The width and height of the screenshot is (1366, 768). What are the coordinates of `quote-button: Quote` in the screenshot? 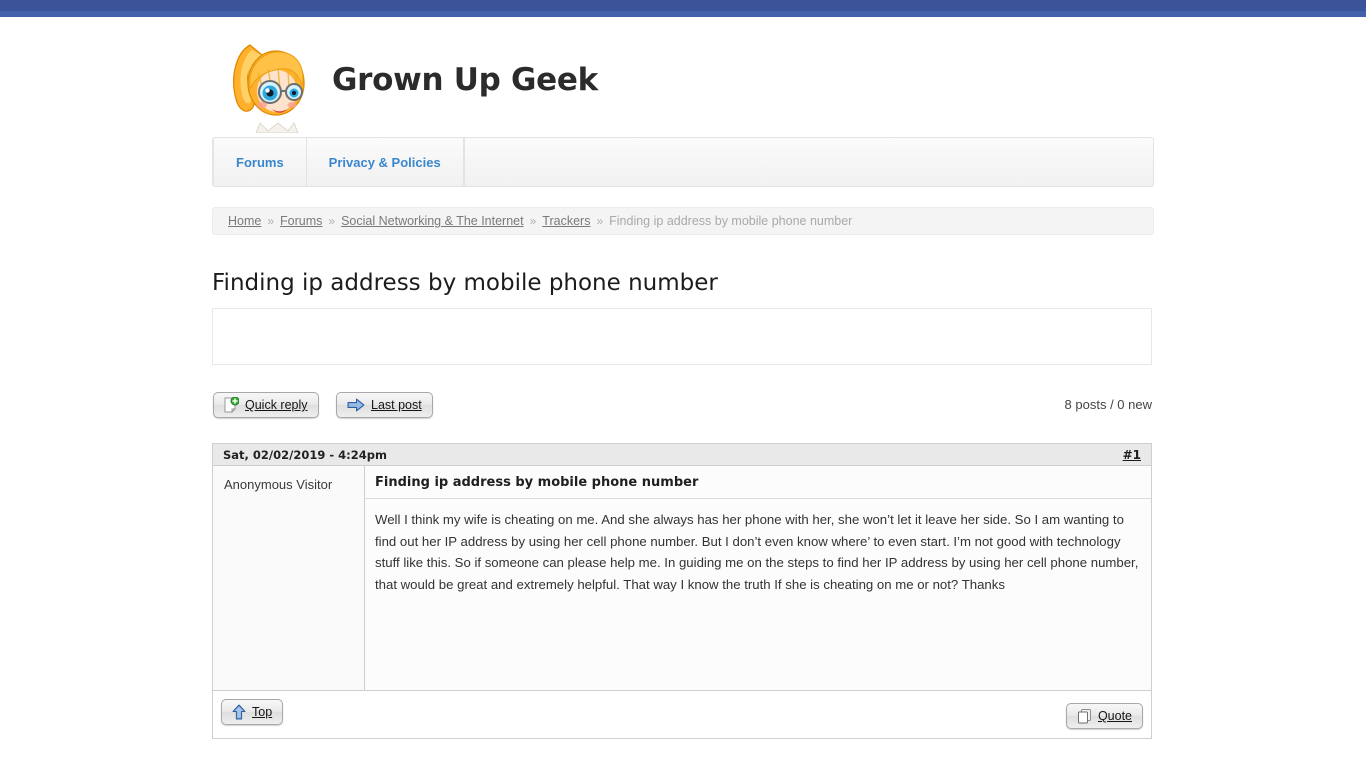 It's located at (1104, 716).